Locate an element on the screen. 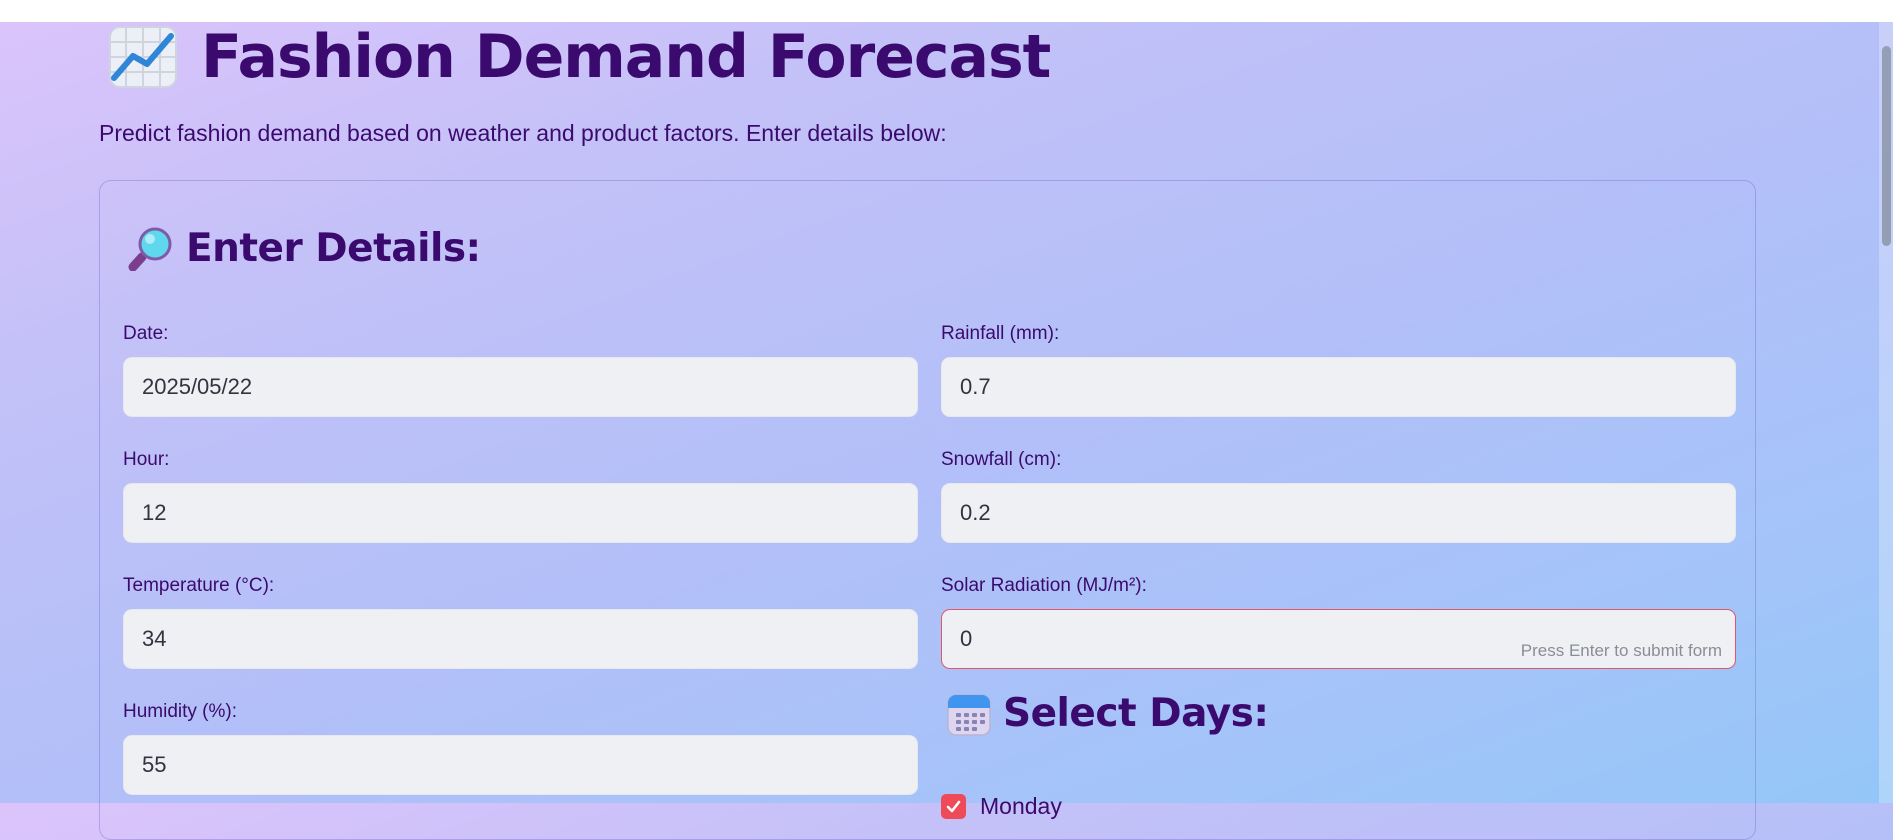 The height and width of the screenshot is (840, 1893). browser-top-bar is located at coordinates (946, 11).